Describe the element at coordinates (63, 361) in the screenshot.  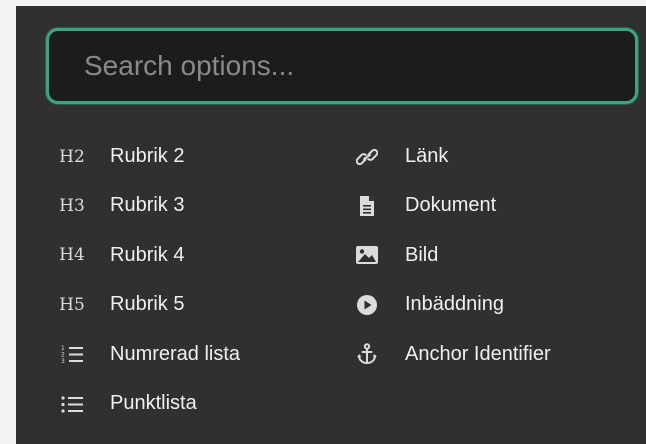
I see `svg-text: 3` at that location.